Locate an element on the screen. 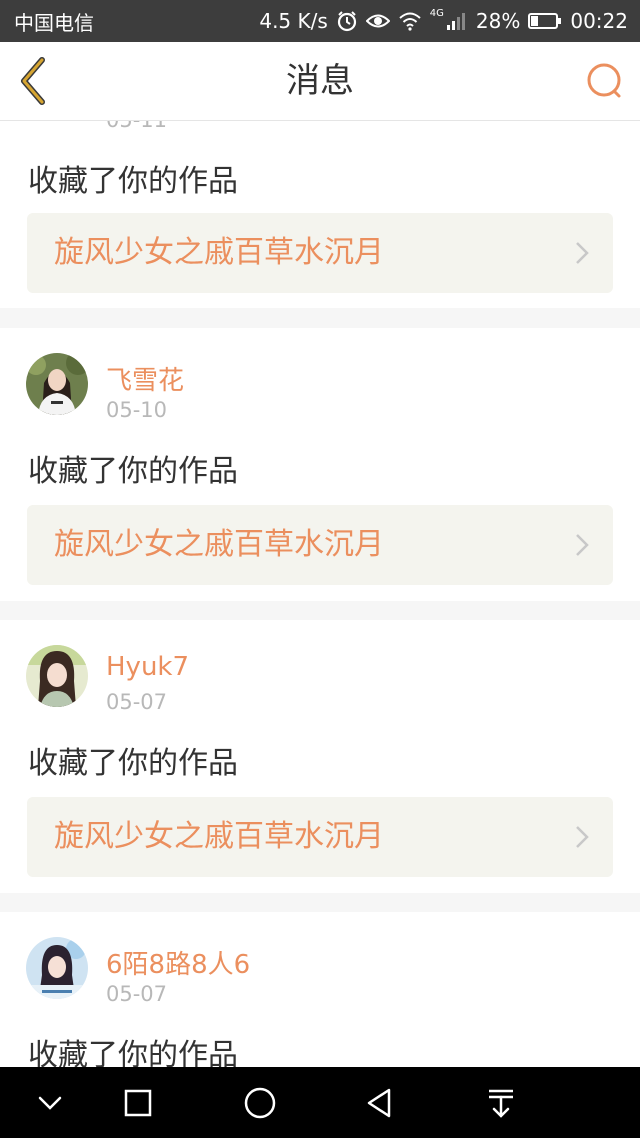 The height and width of the screenshot is (1138, 640). signal-icon is located at coordinates (455, 21).